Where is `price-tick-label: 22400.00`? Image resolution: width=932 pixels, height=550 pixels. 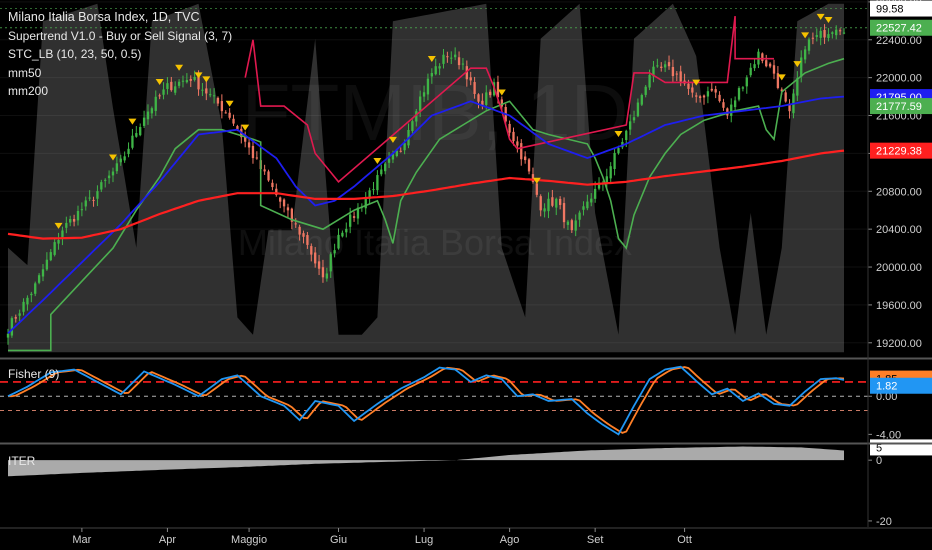
price-tick-label: 22400.00 is located at coordinates (899, 41).